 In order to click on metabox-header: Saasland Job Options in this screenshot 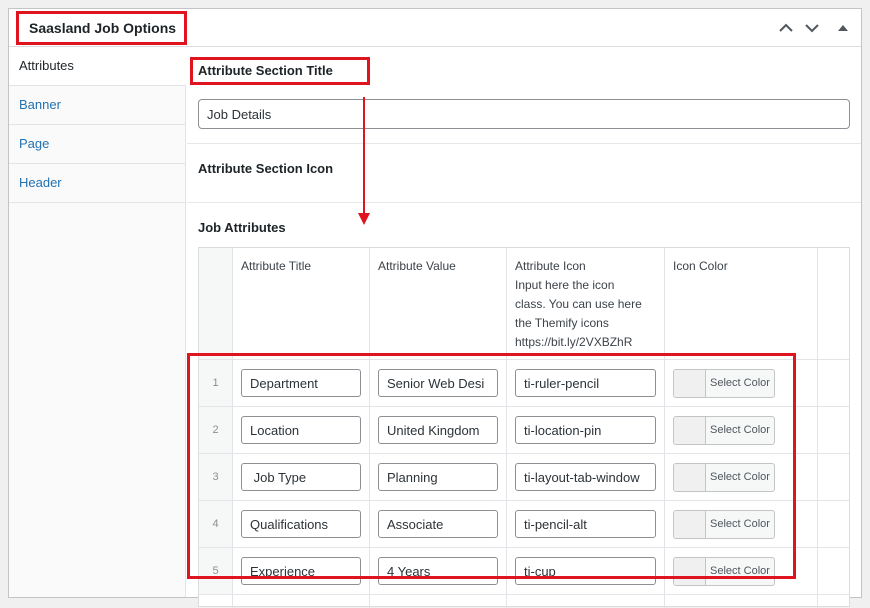, I will do `click(435, 28)`.